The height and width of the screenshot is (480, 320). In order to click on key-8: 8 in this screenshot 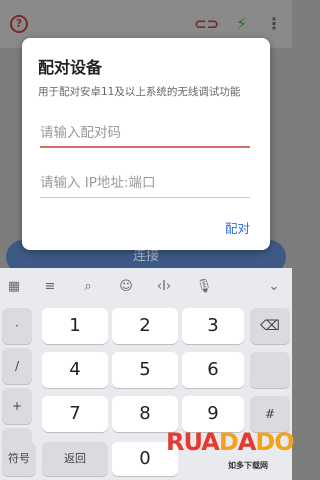, I will do `click(145, 414)`.